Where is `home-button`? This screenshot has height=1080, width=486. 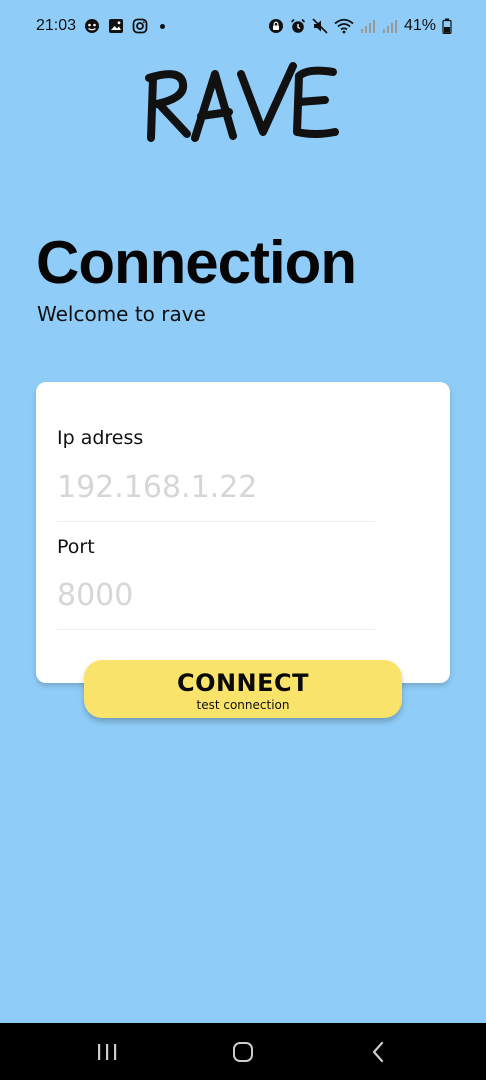 home-button is located at coordinates (243, 1052).